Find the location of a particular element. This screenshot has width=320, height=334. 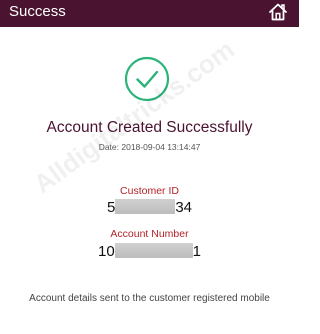

created-date: Date: 2018-09-04 13:14:47 is located at coordinates (149, 147).